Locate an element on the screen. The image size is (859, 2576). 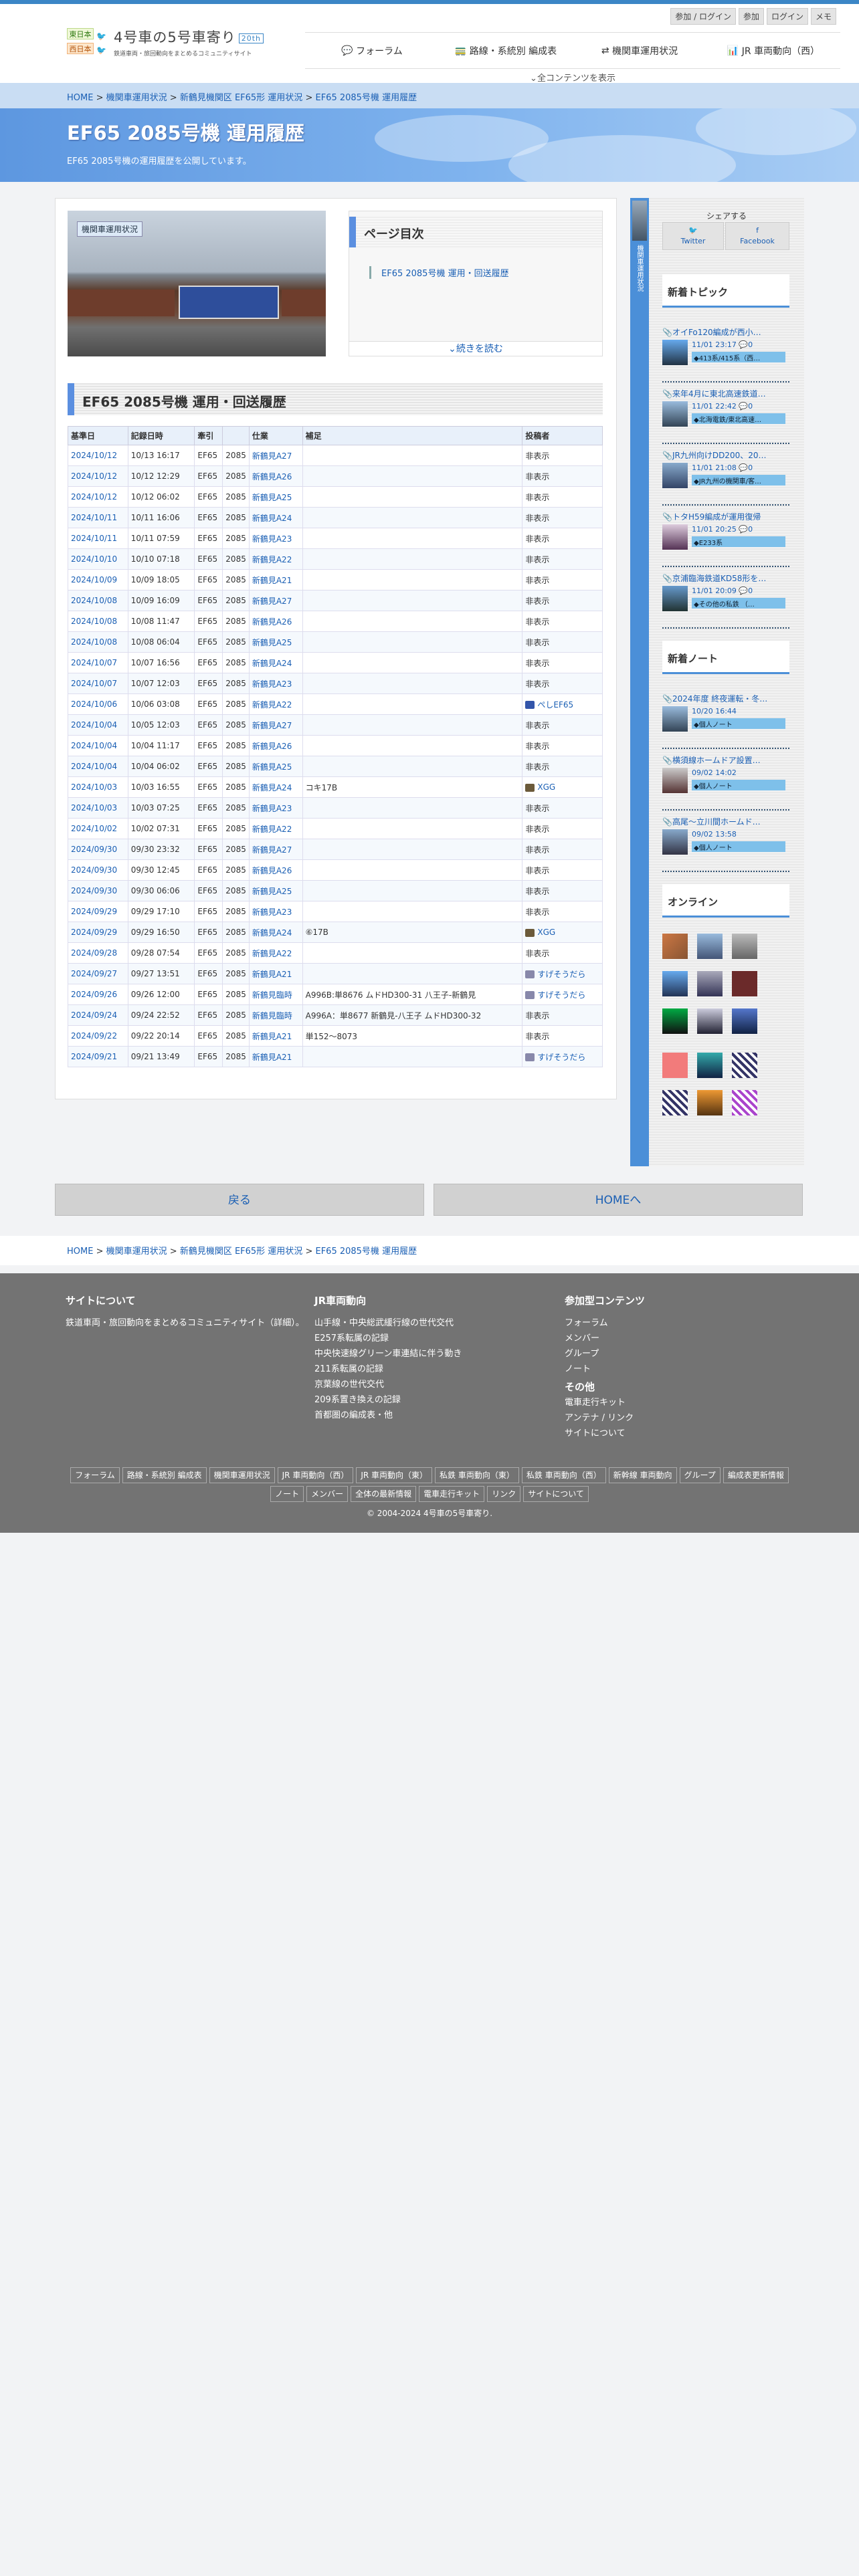
home-button: HOMEへ is located at coordinates (618, 1200).